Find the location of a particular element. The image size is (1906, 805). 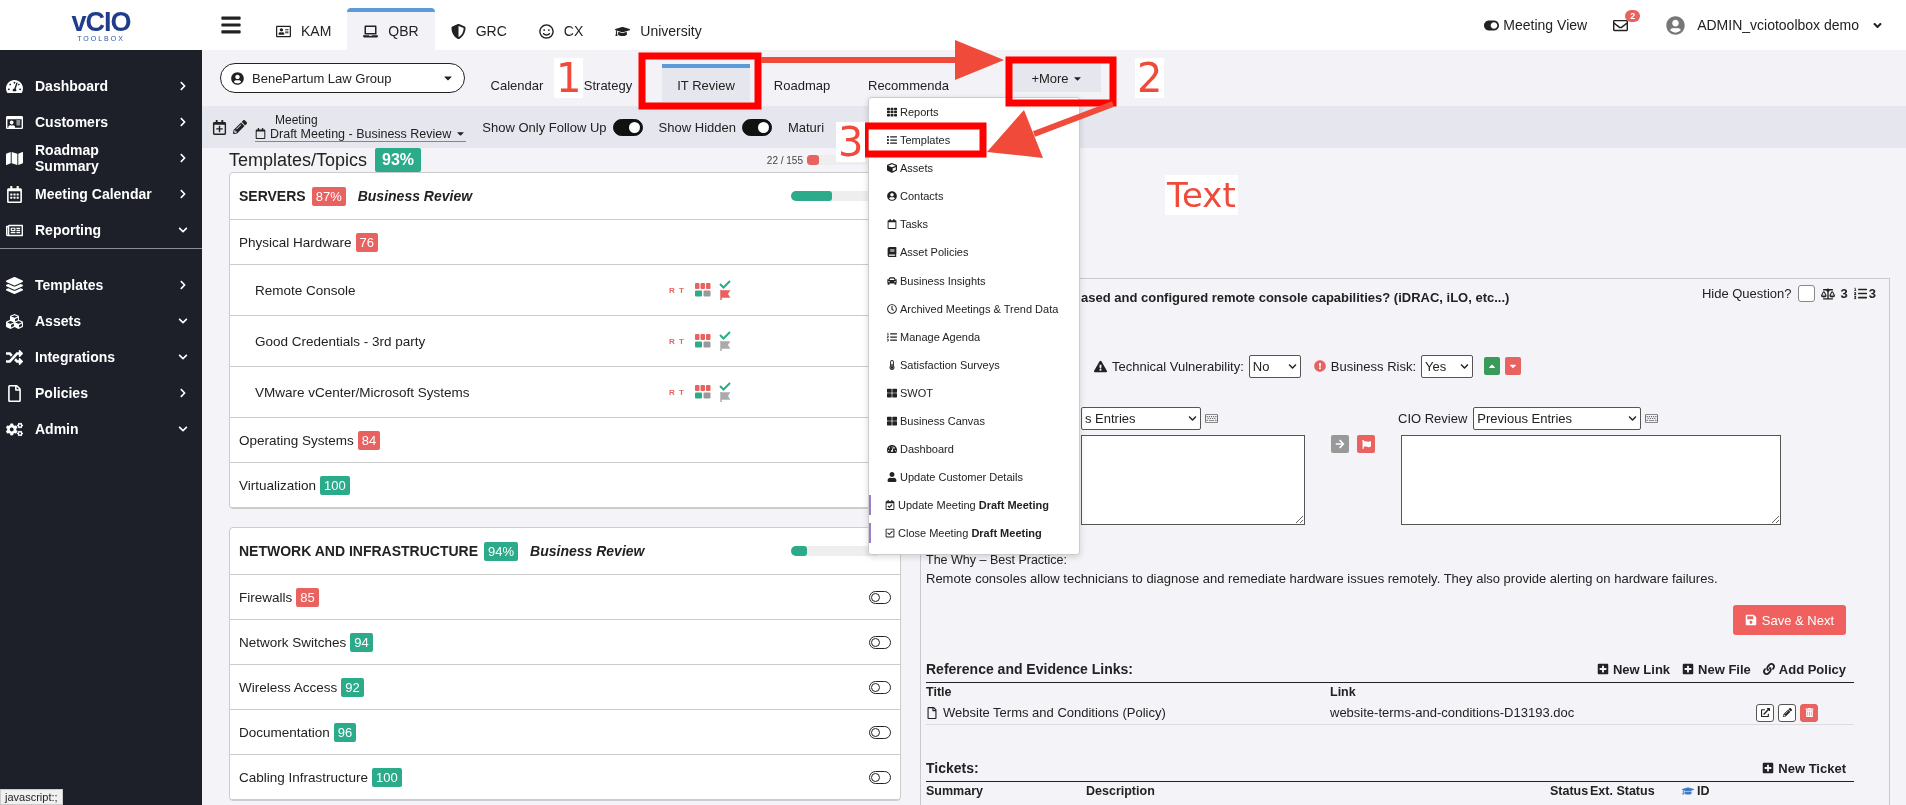

meeting-view-link: Meeting View is located at coordinates (1545, 25).